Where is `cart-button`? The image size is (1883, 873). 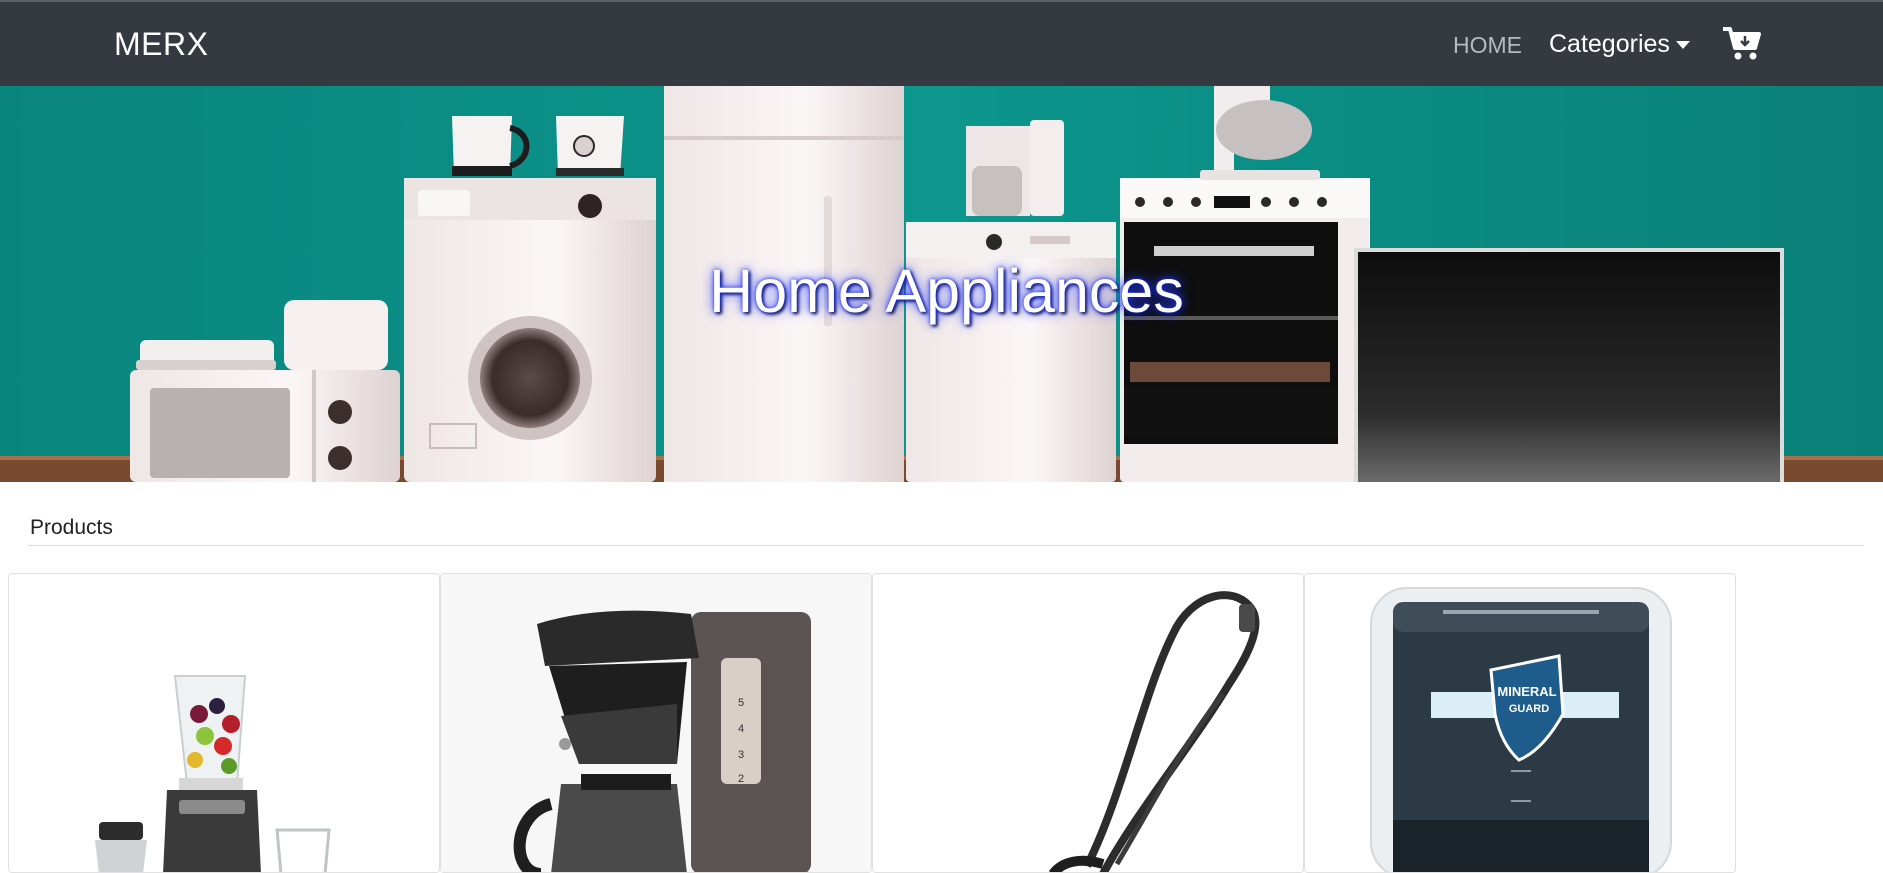 cart-button is located at coordinates (1742, 44).